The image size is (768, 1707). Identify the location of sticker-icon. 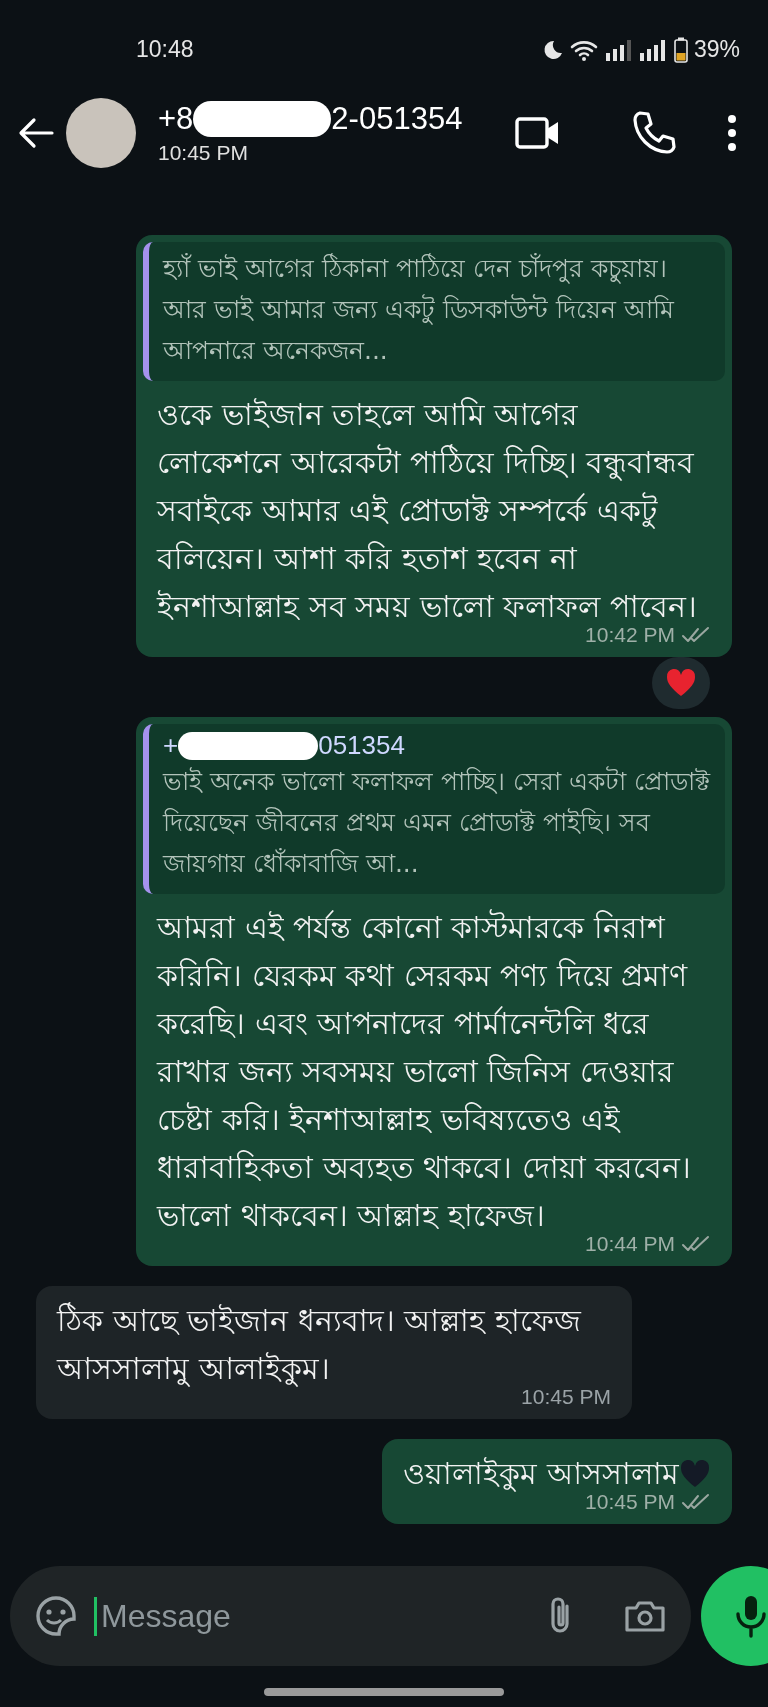
(56, 1616).